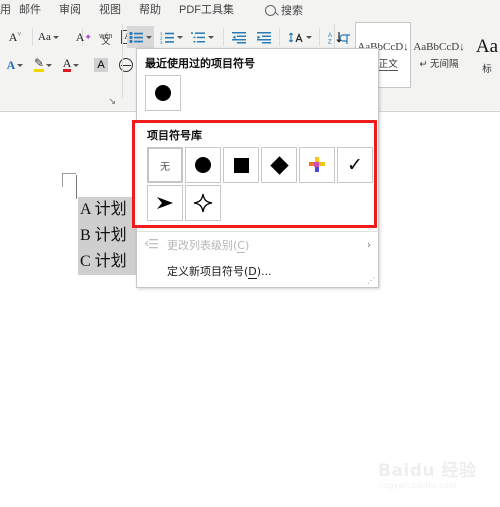 Image resolution: width=500 pixels, height=507 pixels. I want to click on search-icon, so click(270, 10).